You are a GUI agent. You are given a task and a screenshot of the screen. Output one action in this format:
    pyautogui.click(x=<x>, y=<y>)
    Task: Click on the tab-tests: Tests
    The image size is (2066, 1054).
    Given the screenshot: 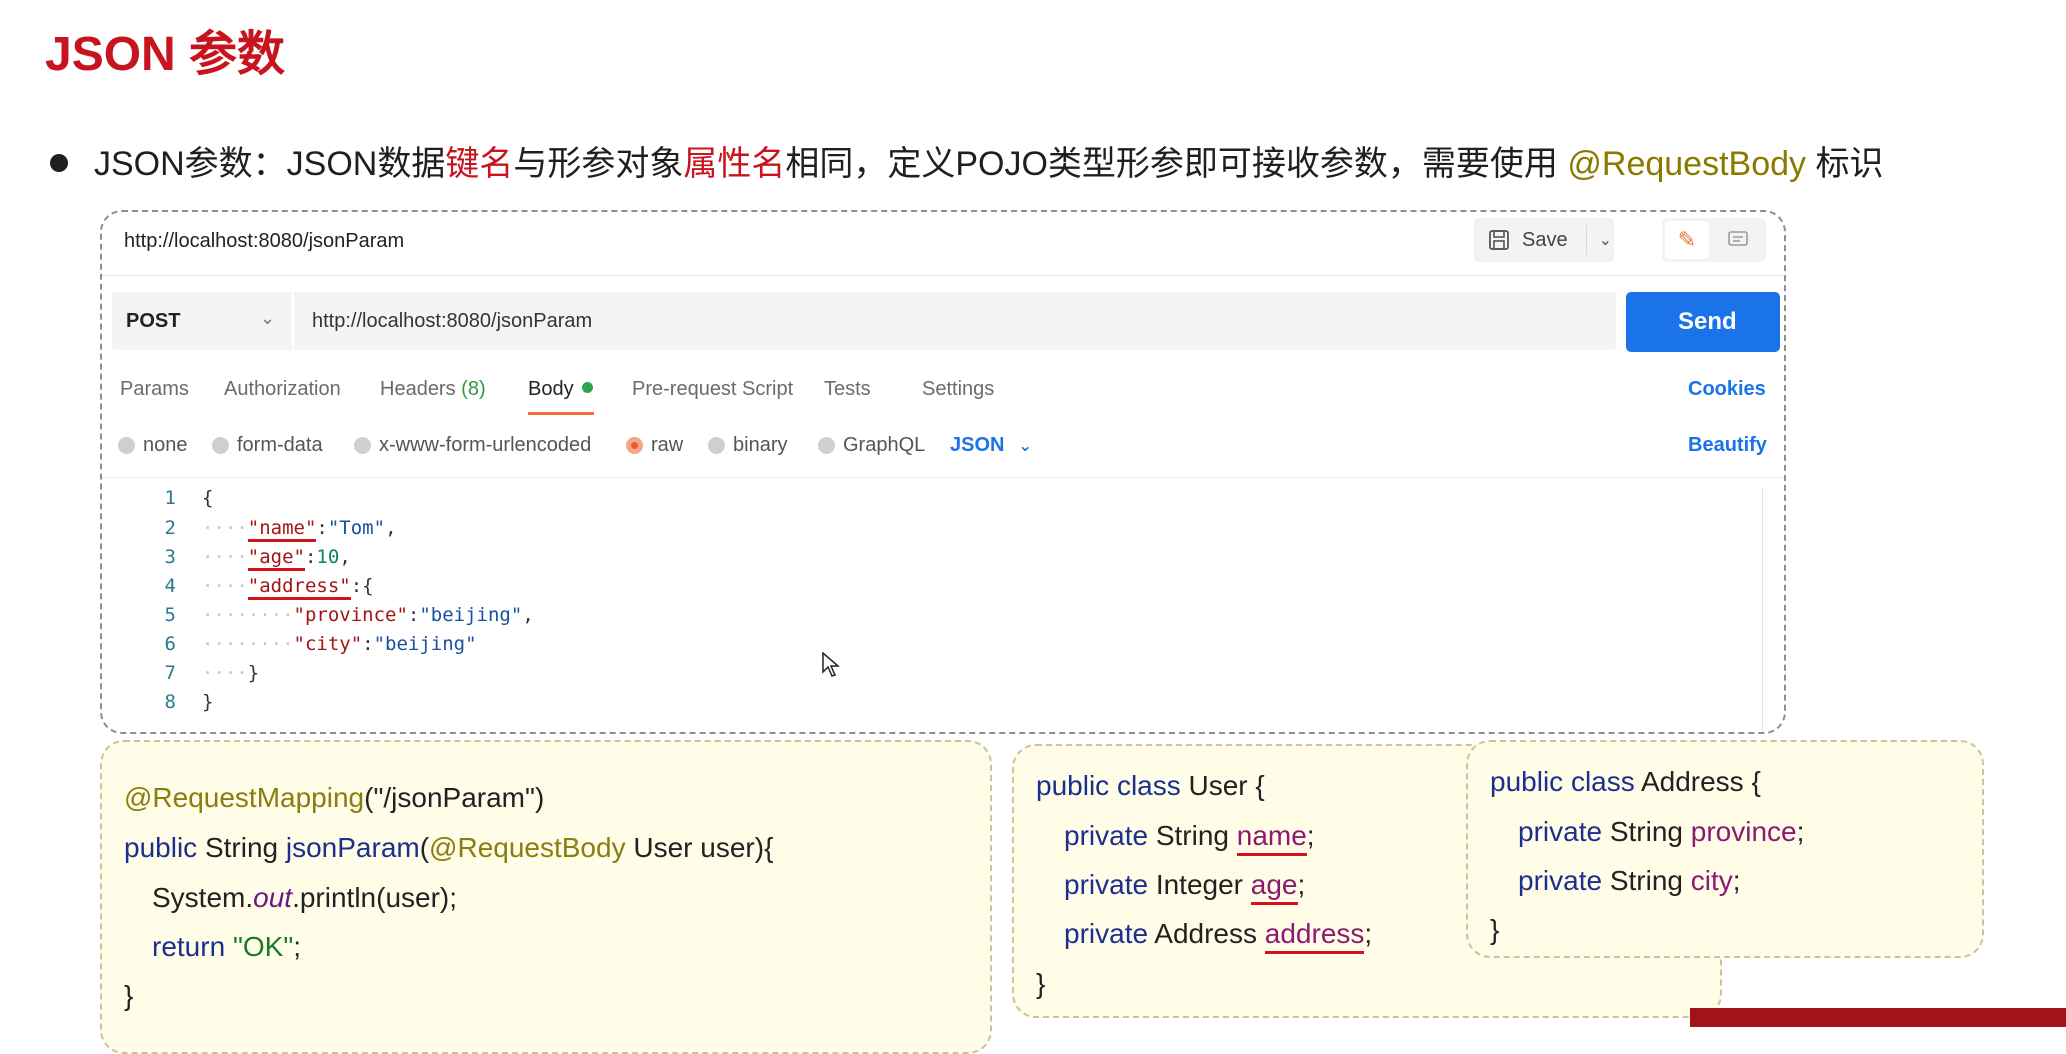 What is the action you would take?
    pyautogui.click(x=847, y=389)
    